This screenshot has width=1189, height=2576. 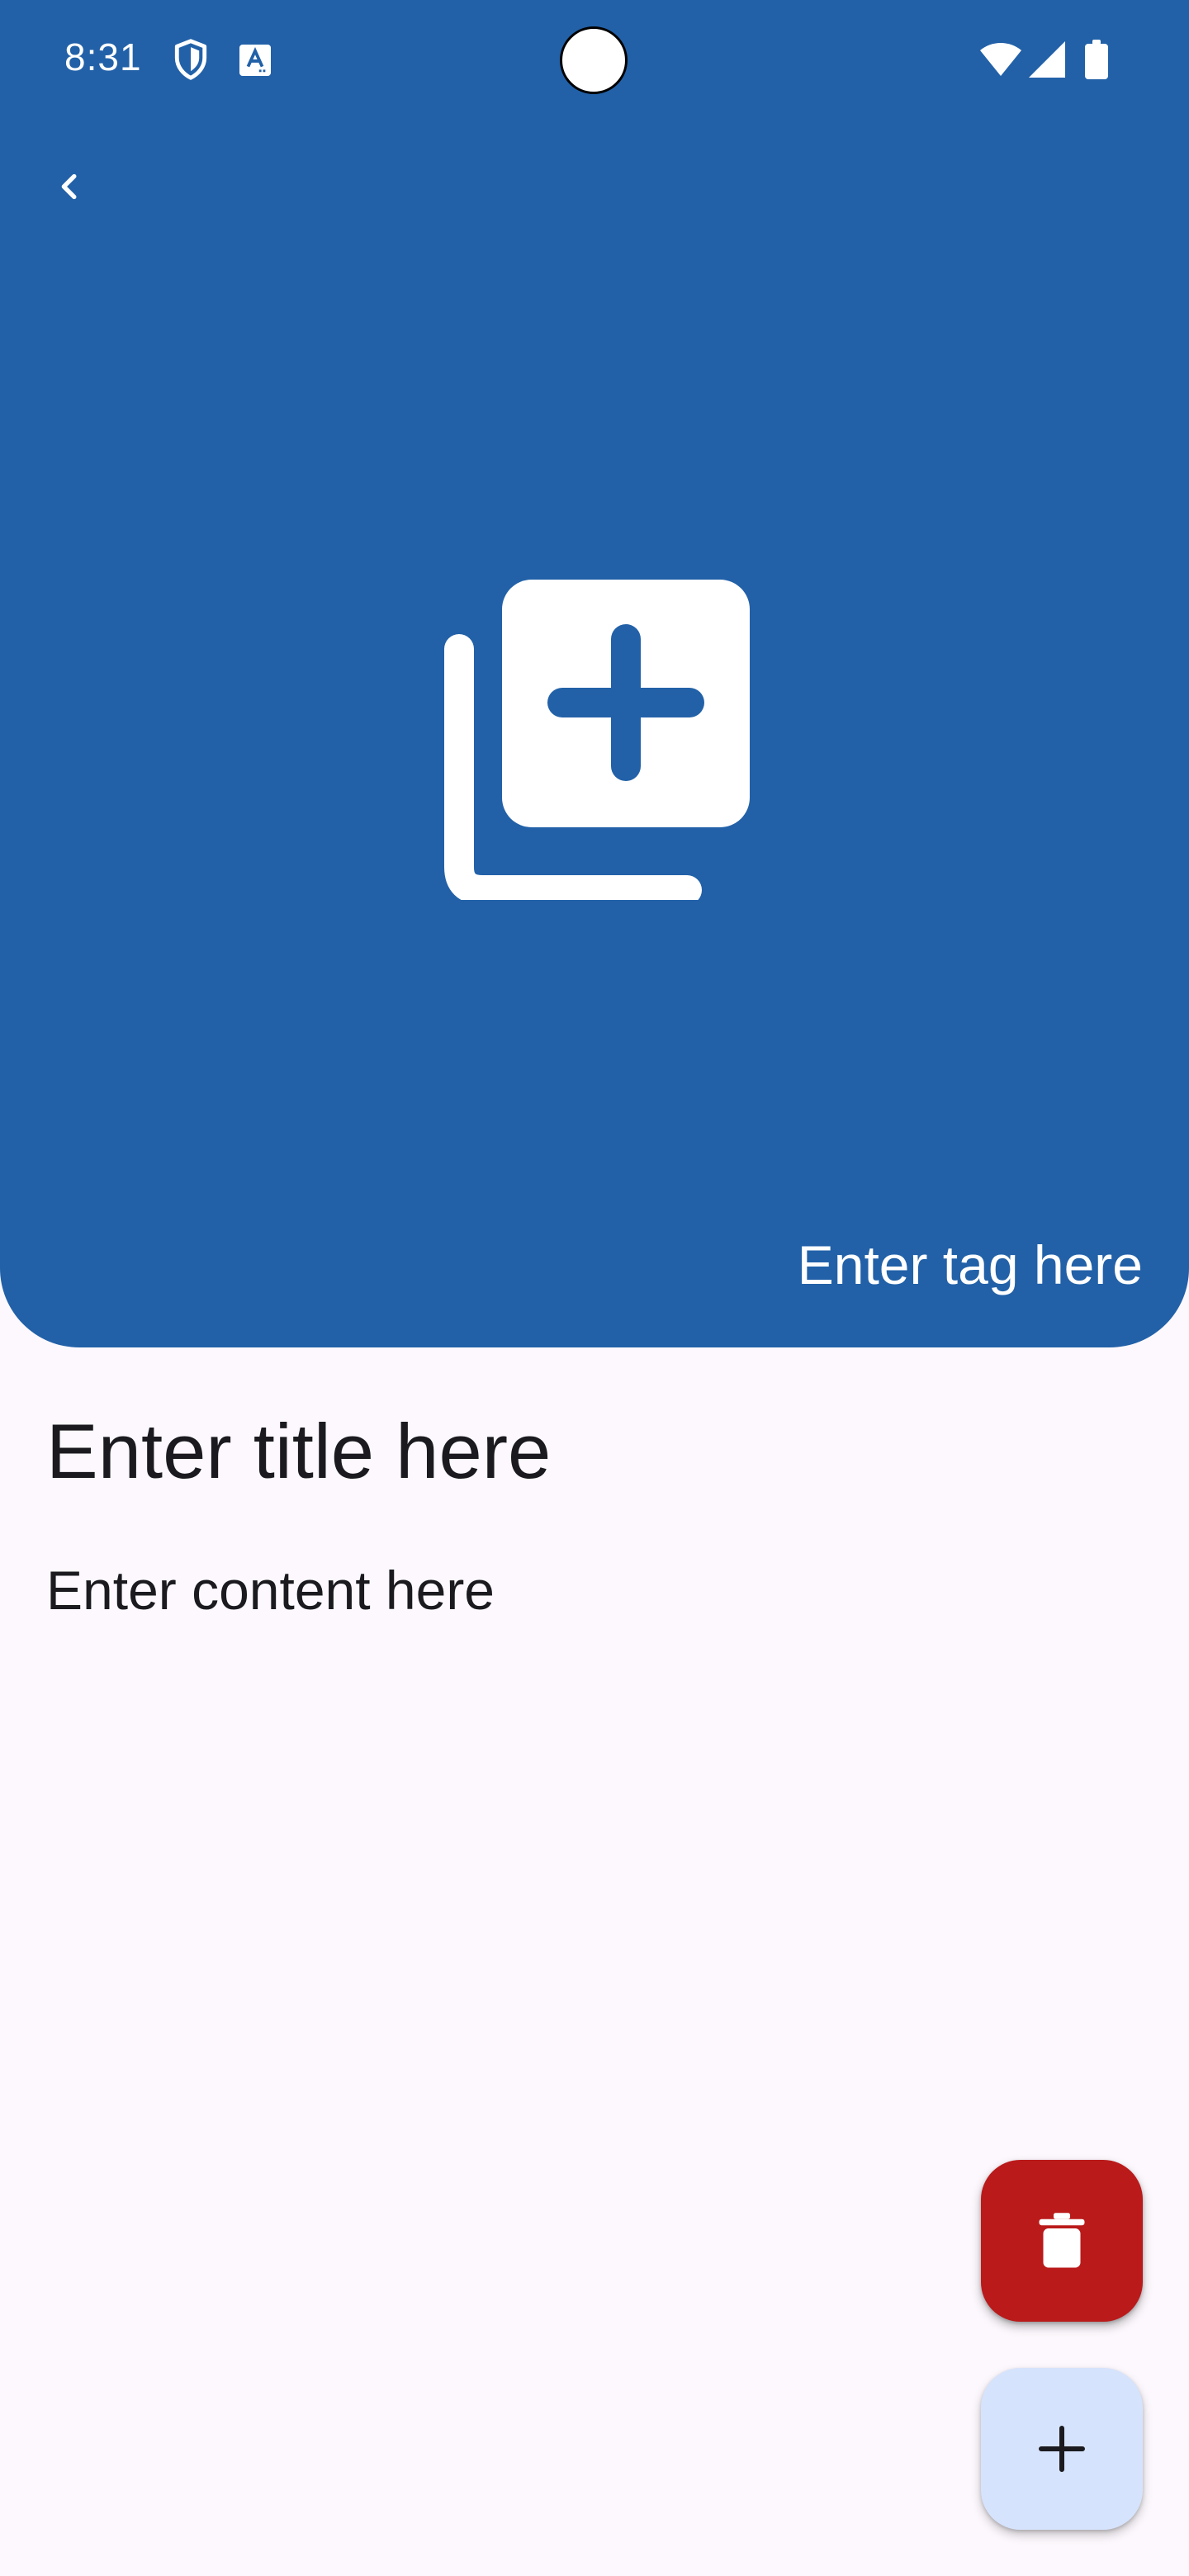 I want to click on add-image-button, so click(x=594, y=737).